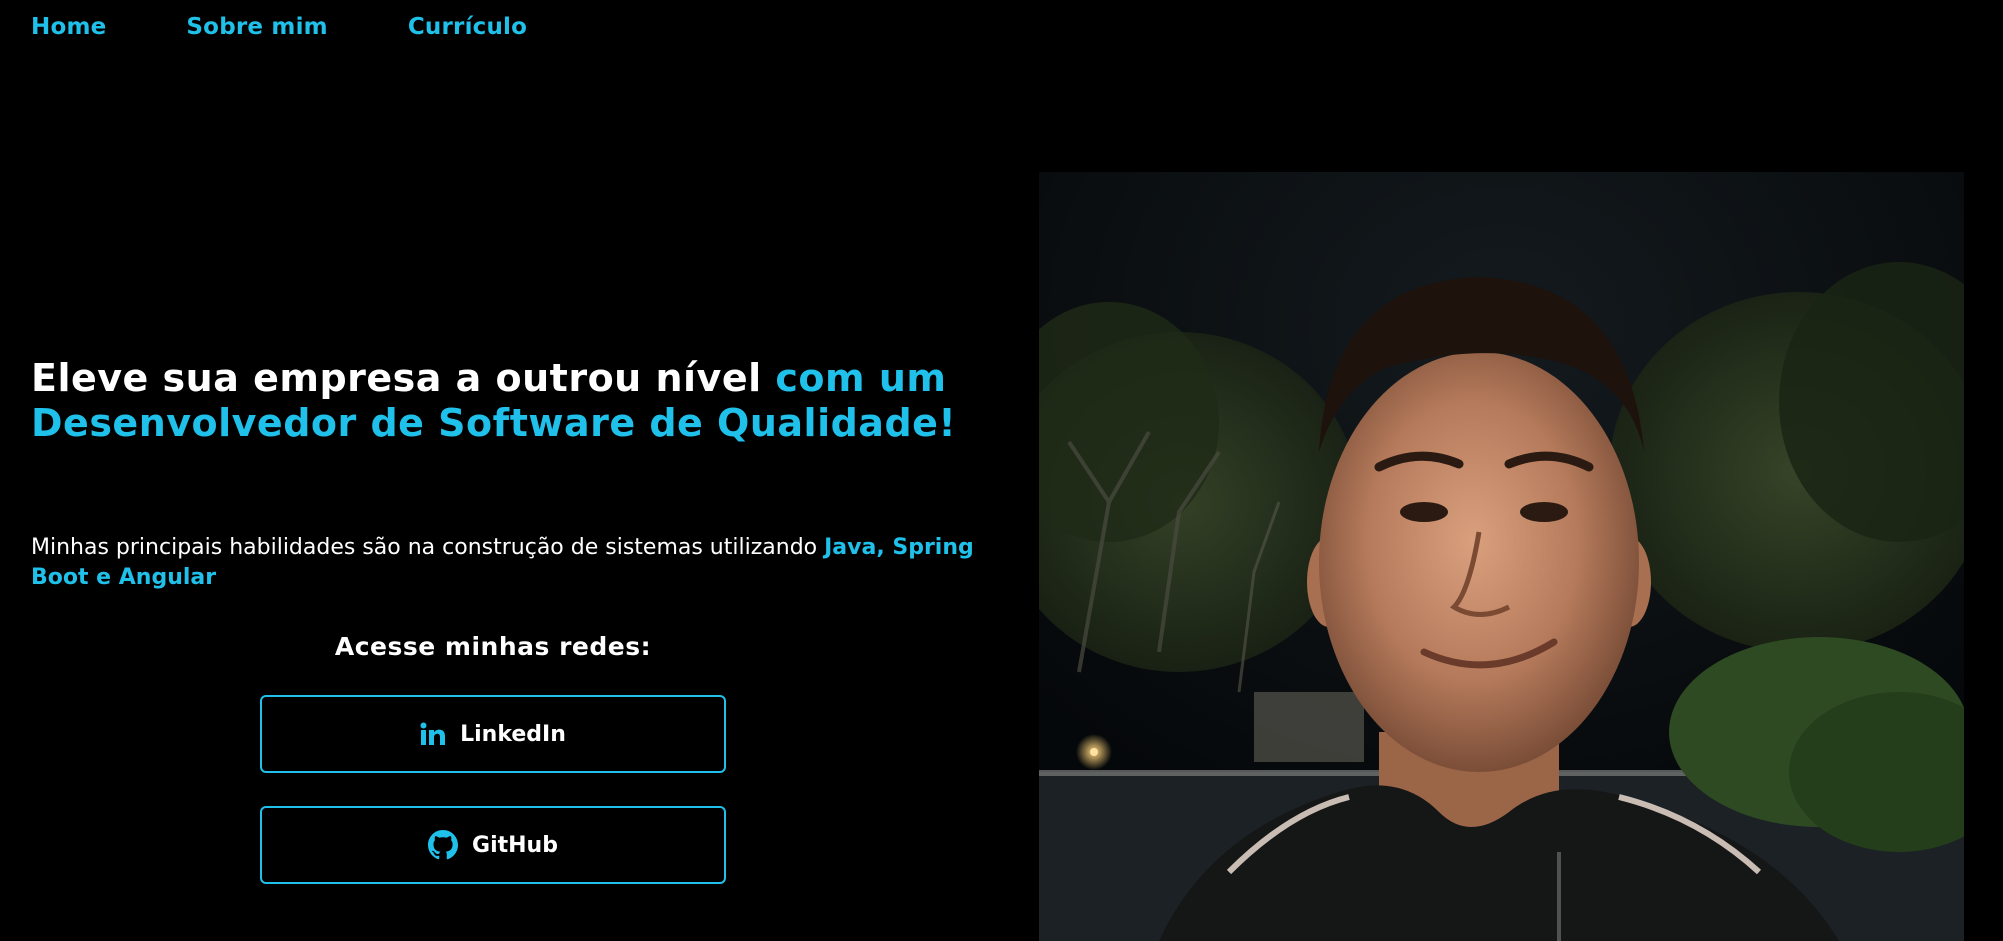 This screenshot has height=941, width=2003. I want to click on nav-home-link: Home, so click(68, 27).